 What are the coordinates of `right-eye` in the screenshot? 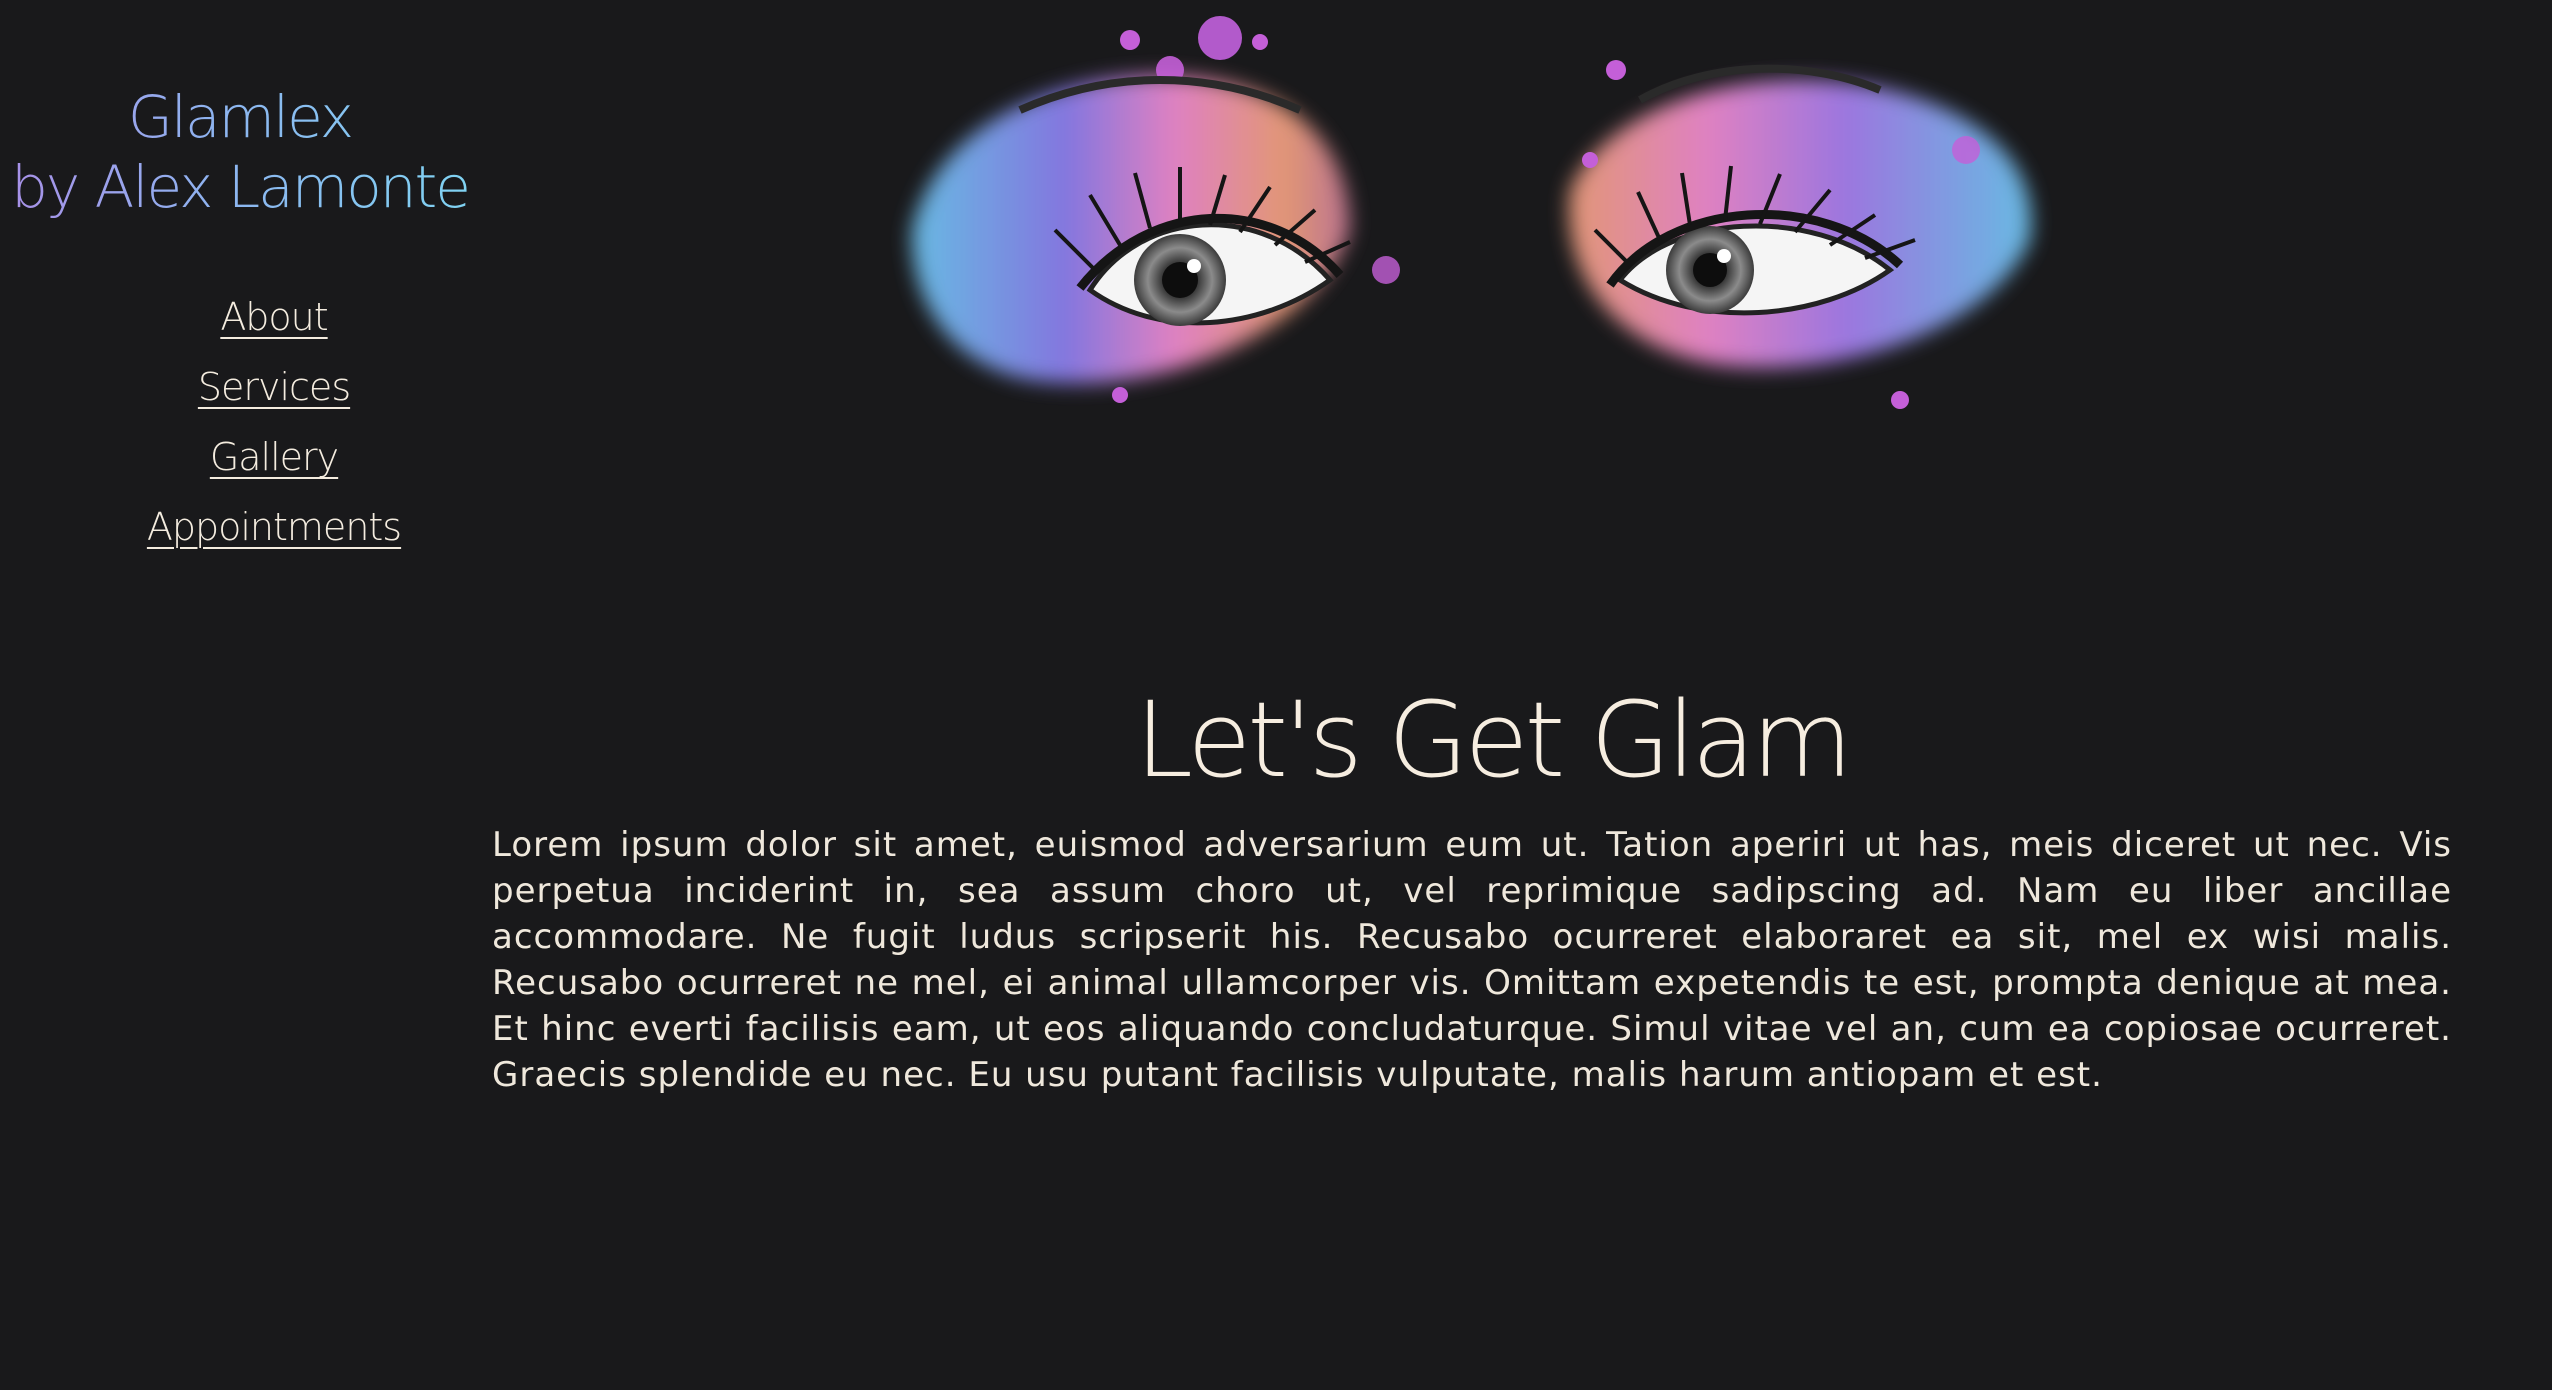 It's located at (1800, 234).